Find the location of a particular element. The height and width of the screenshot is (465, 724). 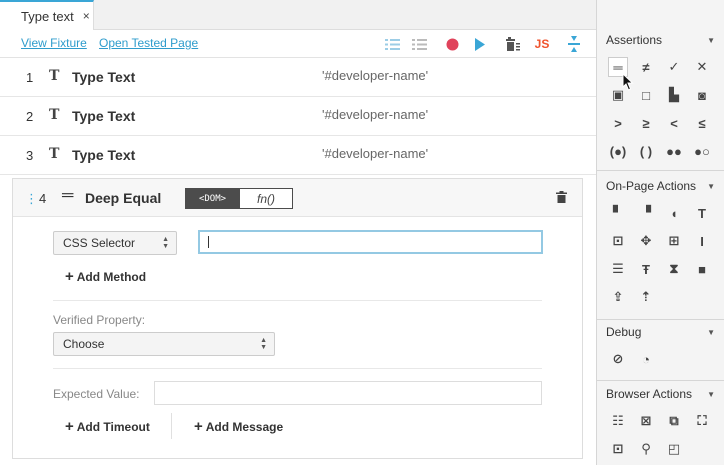

clear-steps-icon is located at coordinates (513, 44).